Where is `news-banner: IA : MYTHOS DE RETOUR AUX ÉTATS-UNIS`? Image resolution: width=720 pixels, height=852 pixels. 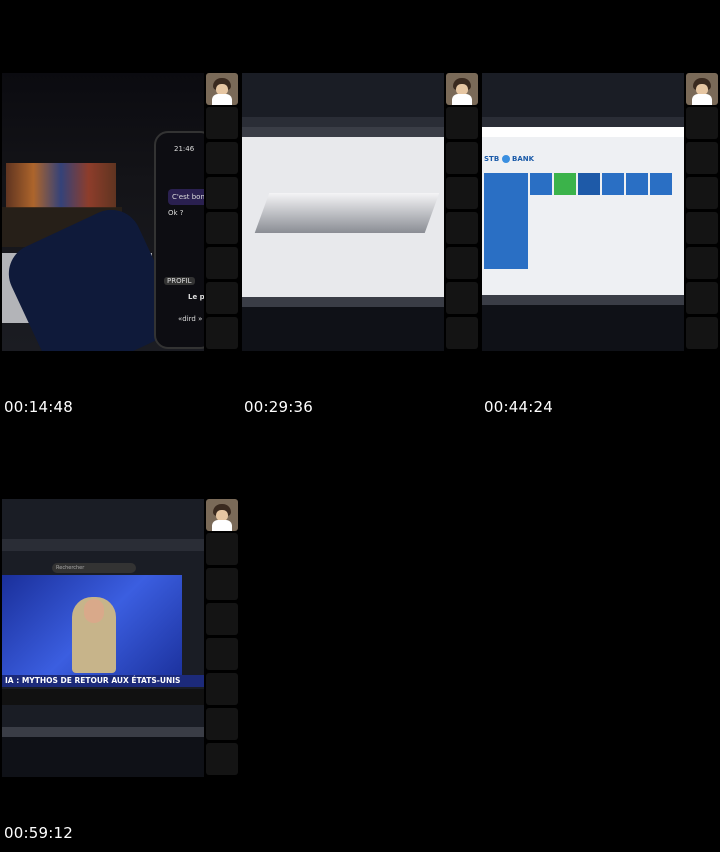
news-banner: IA : MYTHOS DE RETOUR AUX ÉTATS-UNIS is located at coordinates (103, 681).